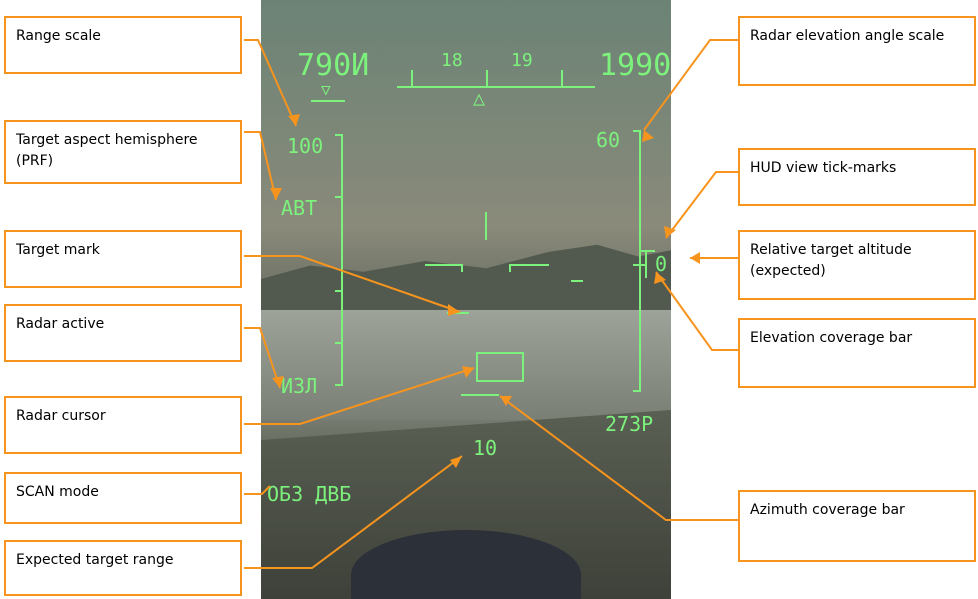 The width and height of the screenshot is (978, 599). What do you see at coordinates (352, 284) in the screenshot?
I see `leader-target-mark` at bounding box center [352, 284].